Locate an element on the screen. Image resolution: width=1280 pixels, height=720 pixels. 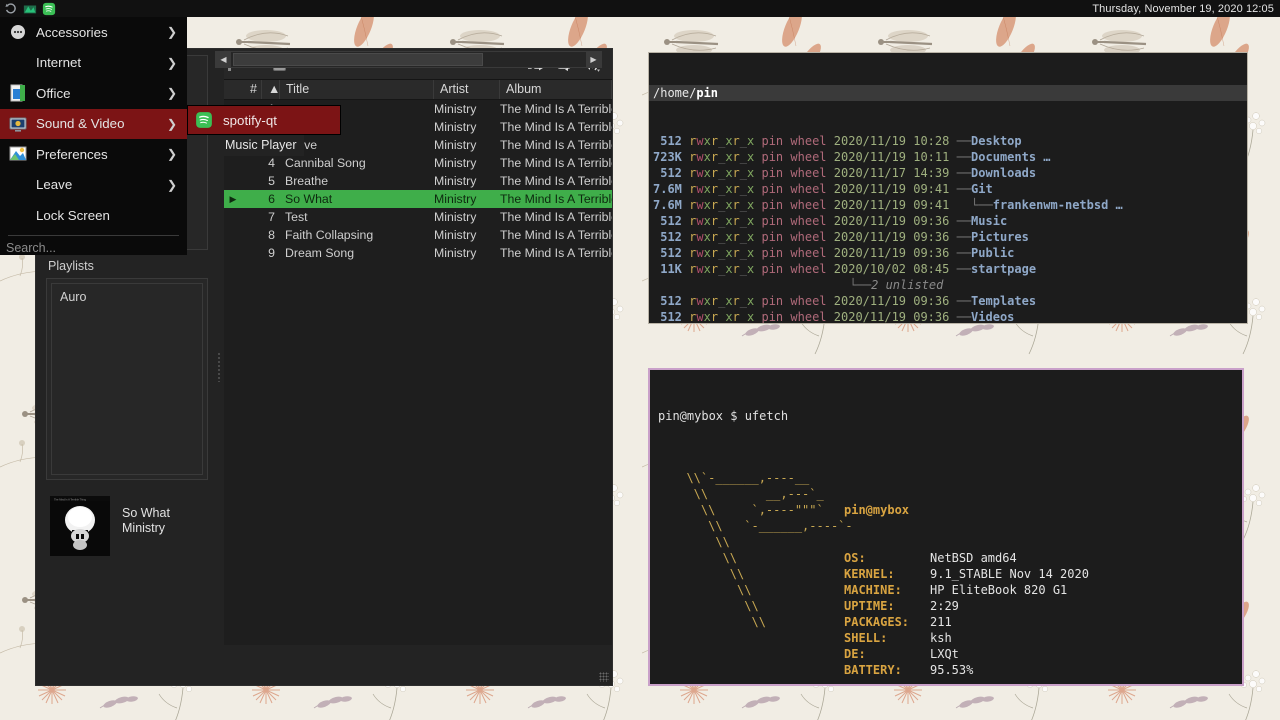
playlists-list: Auro is located at coordinates (127, 379).